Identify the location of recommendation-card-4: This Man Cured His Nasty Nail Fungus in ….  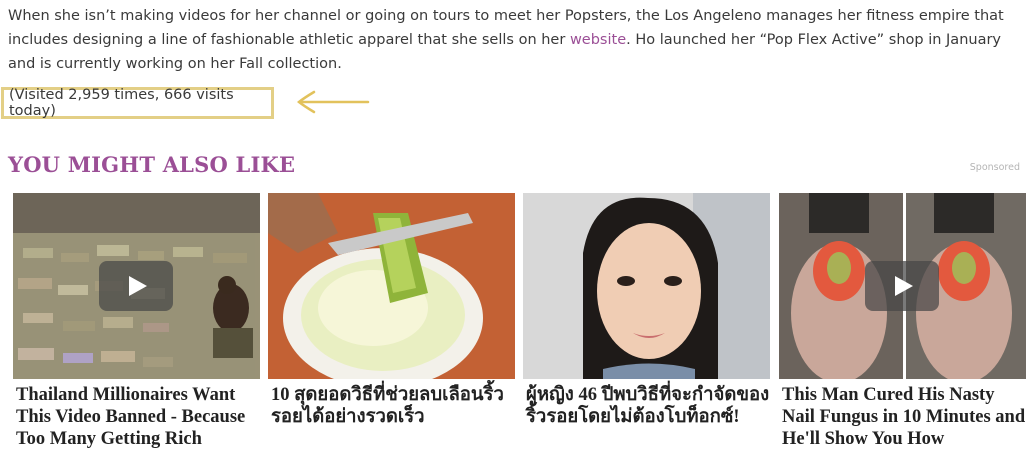
(902, 321).